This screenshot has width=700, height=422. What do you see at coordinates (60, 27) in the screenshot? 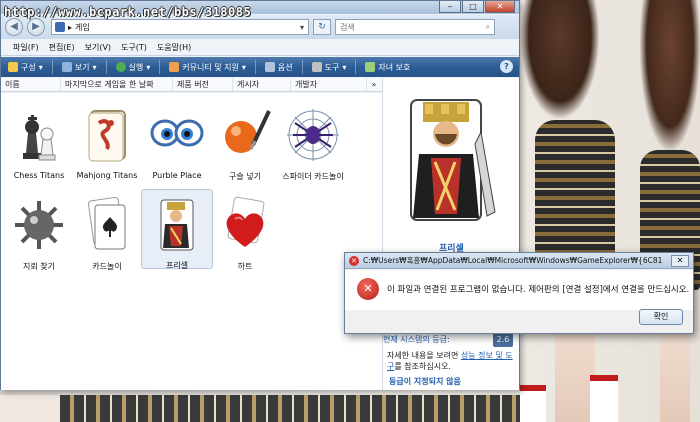
I see `games-folder-icon` at bounding box center [60, 27].